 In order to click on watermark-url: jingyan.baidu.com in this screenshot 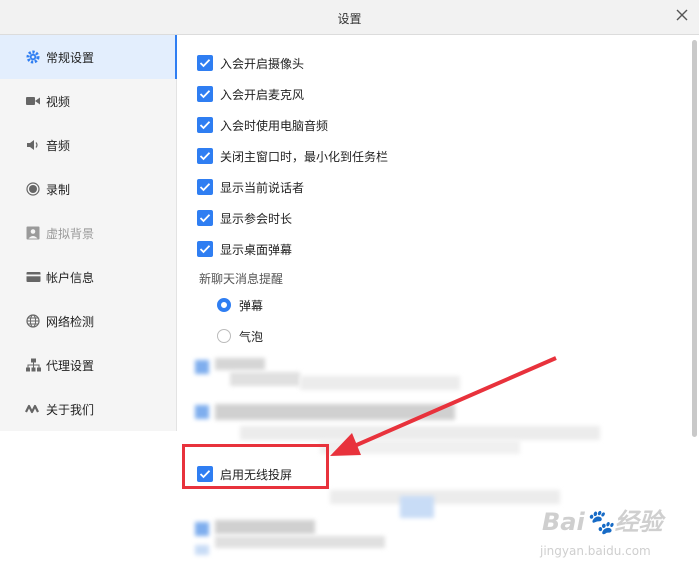, I will do `click(595, 551)`.